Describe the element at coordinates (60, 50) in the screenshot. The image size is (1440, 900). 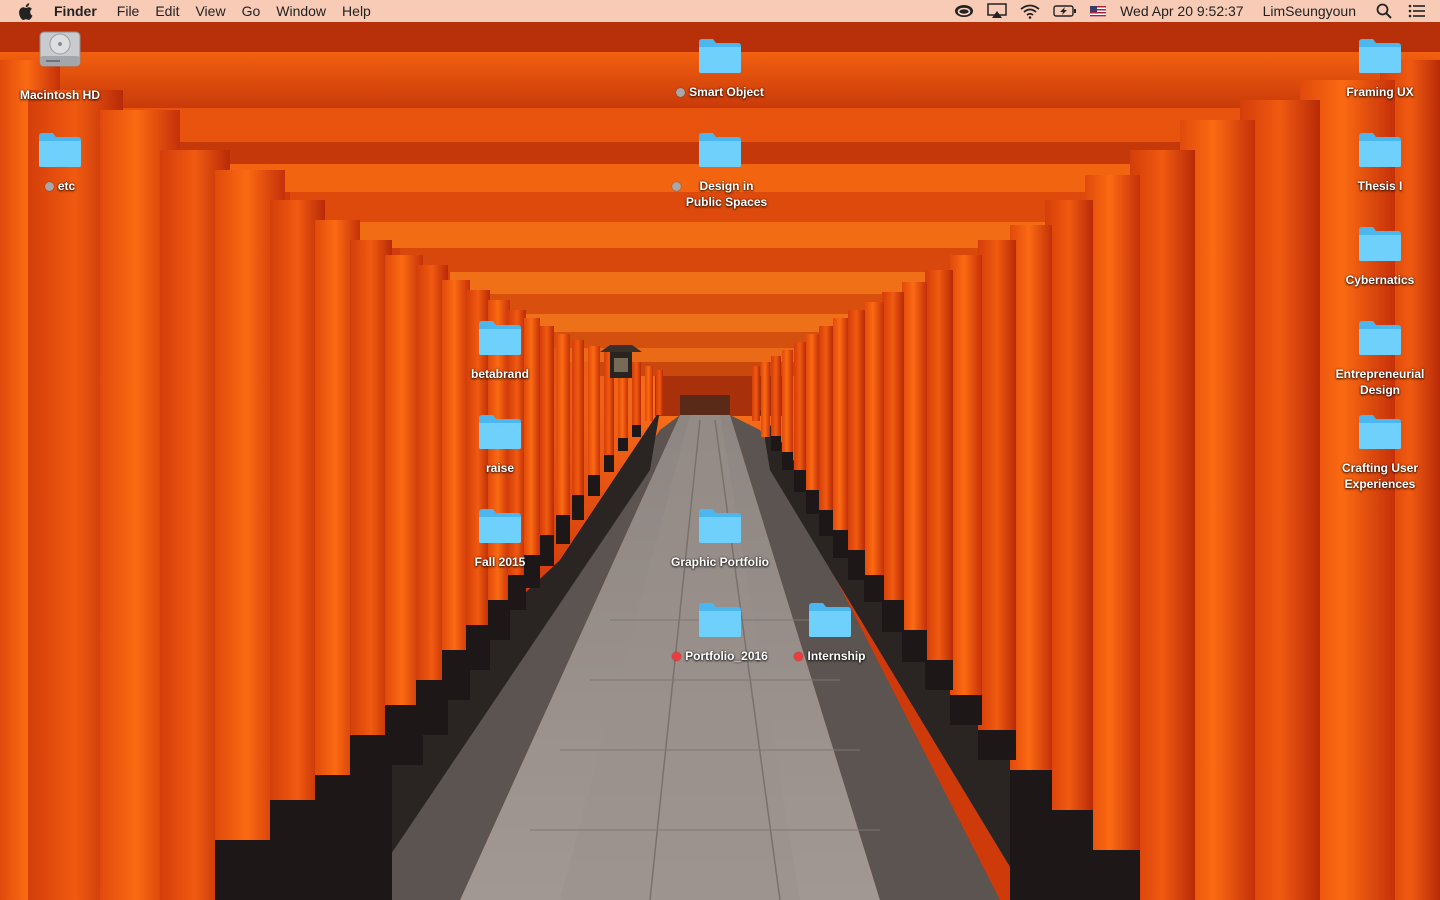
I see `hard-drive-icon` at that location.